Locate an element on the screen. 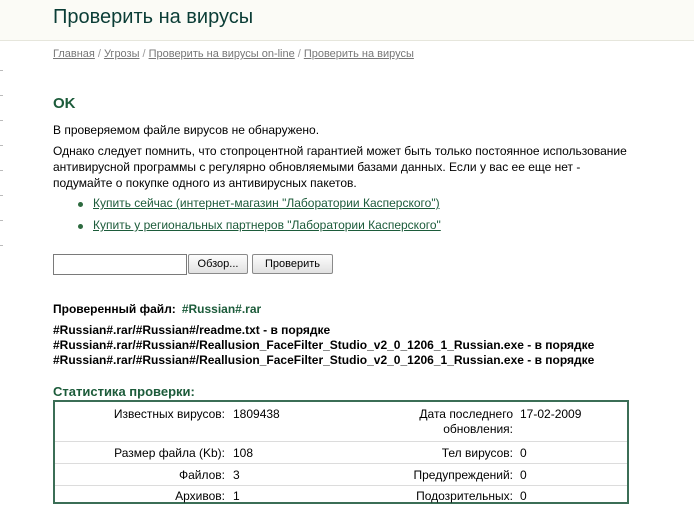  update-date-value: 17-02-2009 is located at coordinates (551, 414).